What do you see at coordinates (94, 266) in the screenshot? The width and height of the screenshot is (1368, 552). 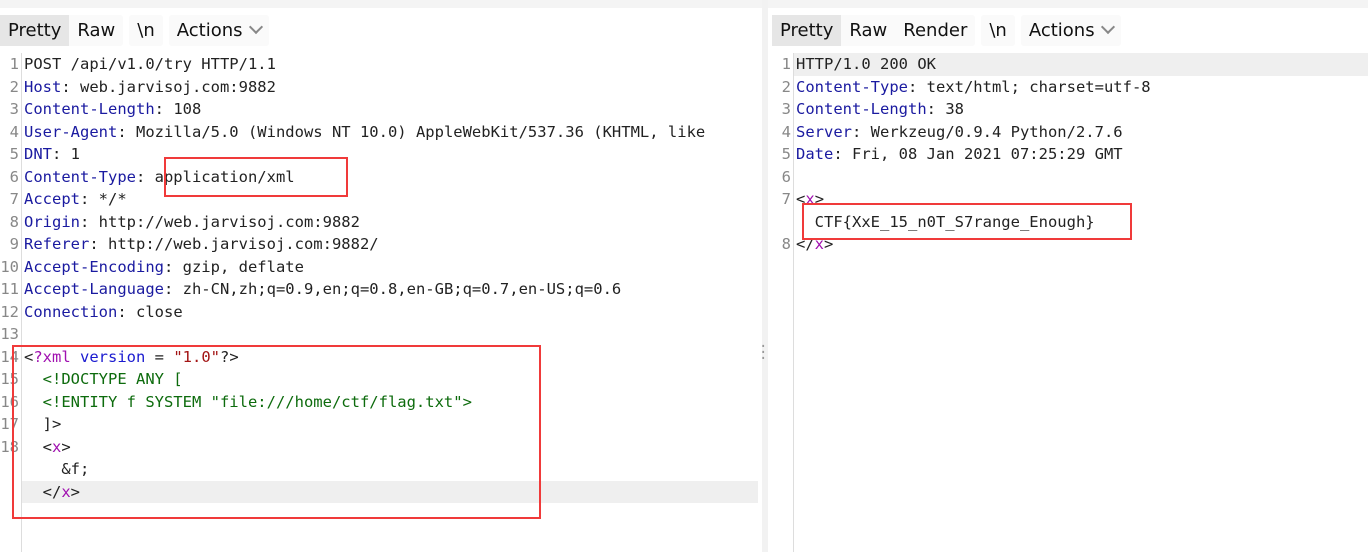 I see `code-token: Accept-Encoding` at bounding box center [94, 266].